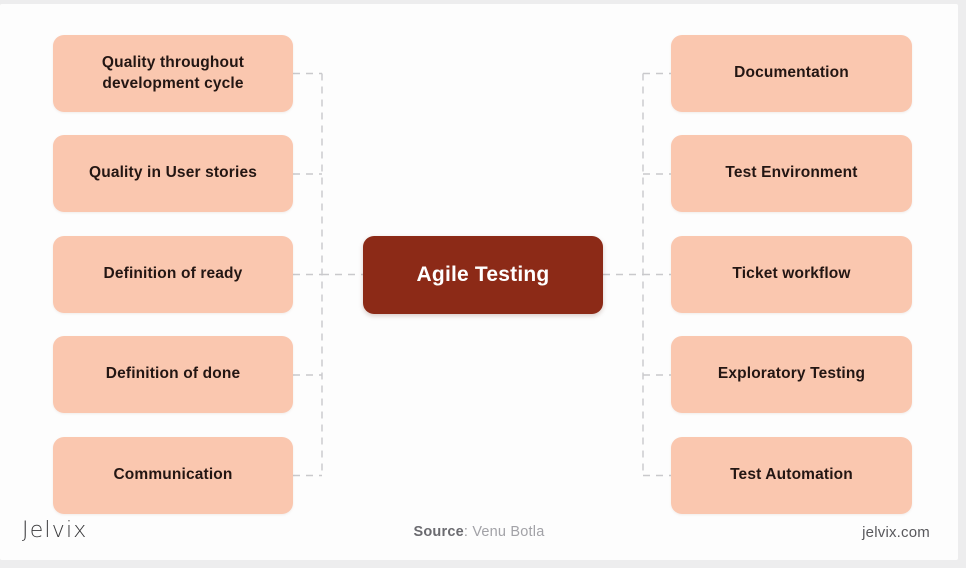  I want to click on left-branch-label-5: Communication, so click(173, 475).